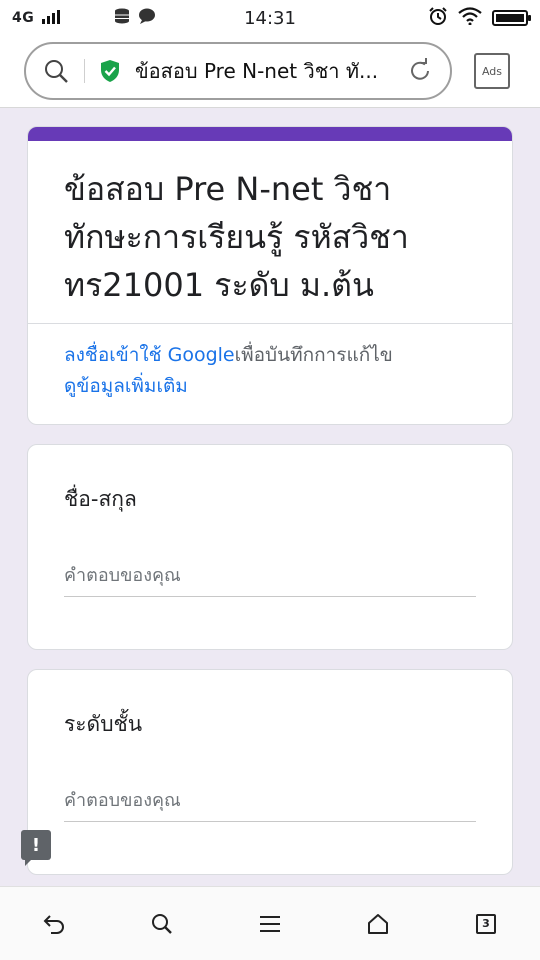  I want to click on home-icon, so click(378, 924).